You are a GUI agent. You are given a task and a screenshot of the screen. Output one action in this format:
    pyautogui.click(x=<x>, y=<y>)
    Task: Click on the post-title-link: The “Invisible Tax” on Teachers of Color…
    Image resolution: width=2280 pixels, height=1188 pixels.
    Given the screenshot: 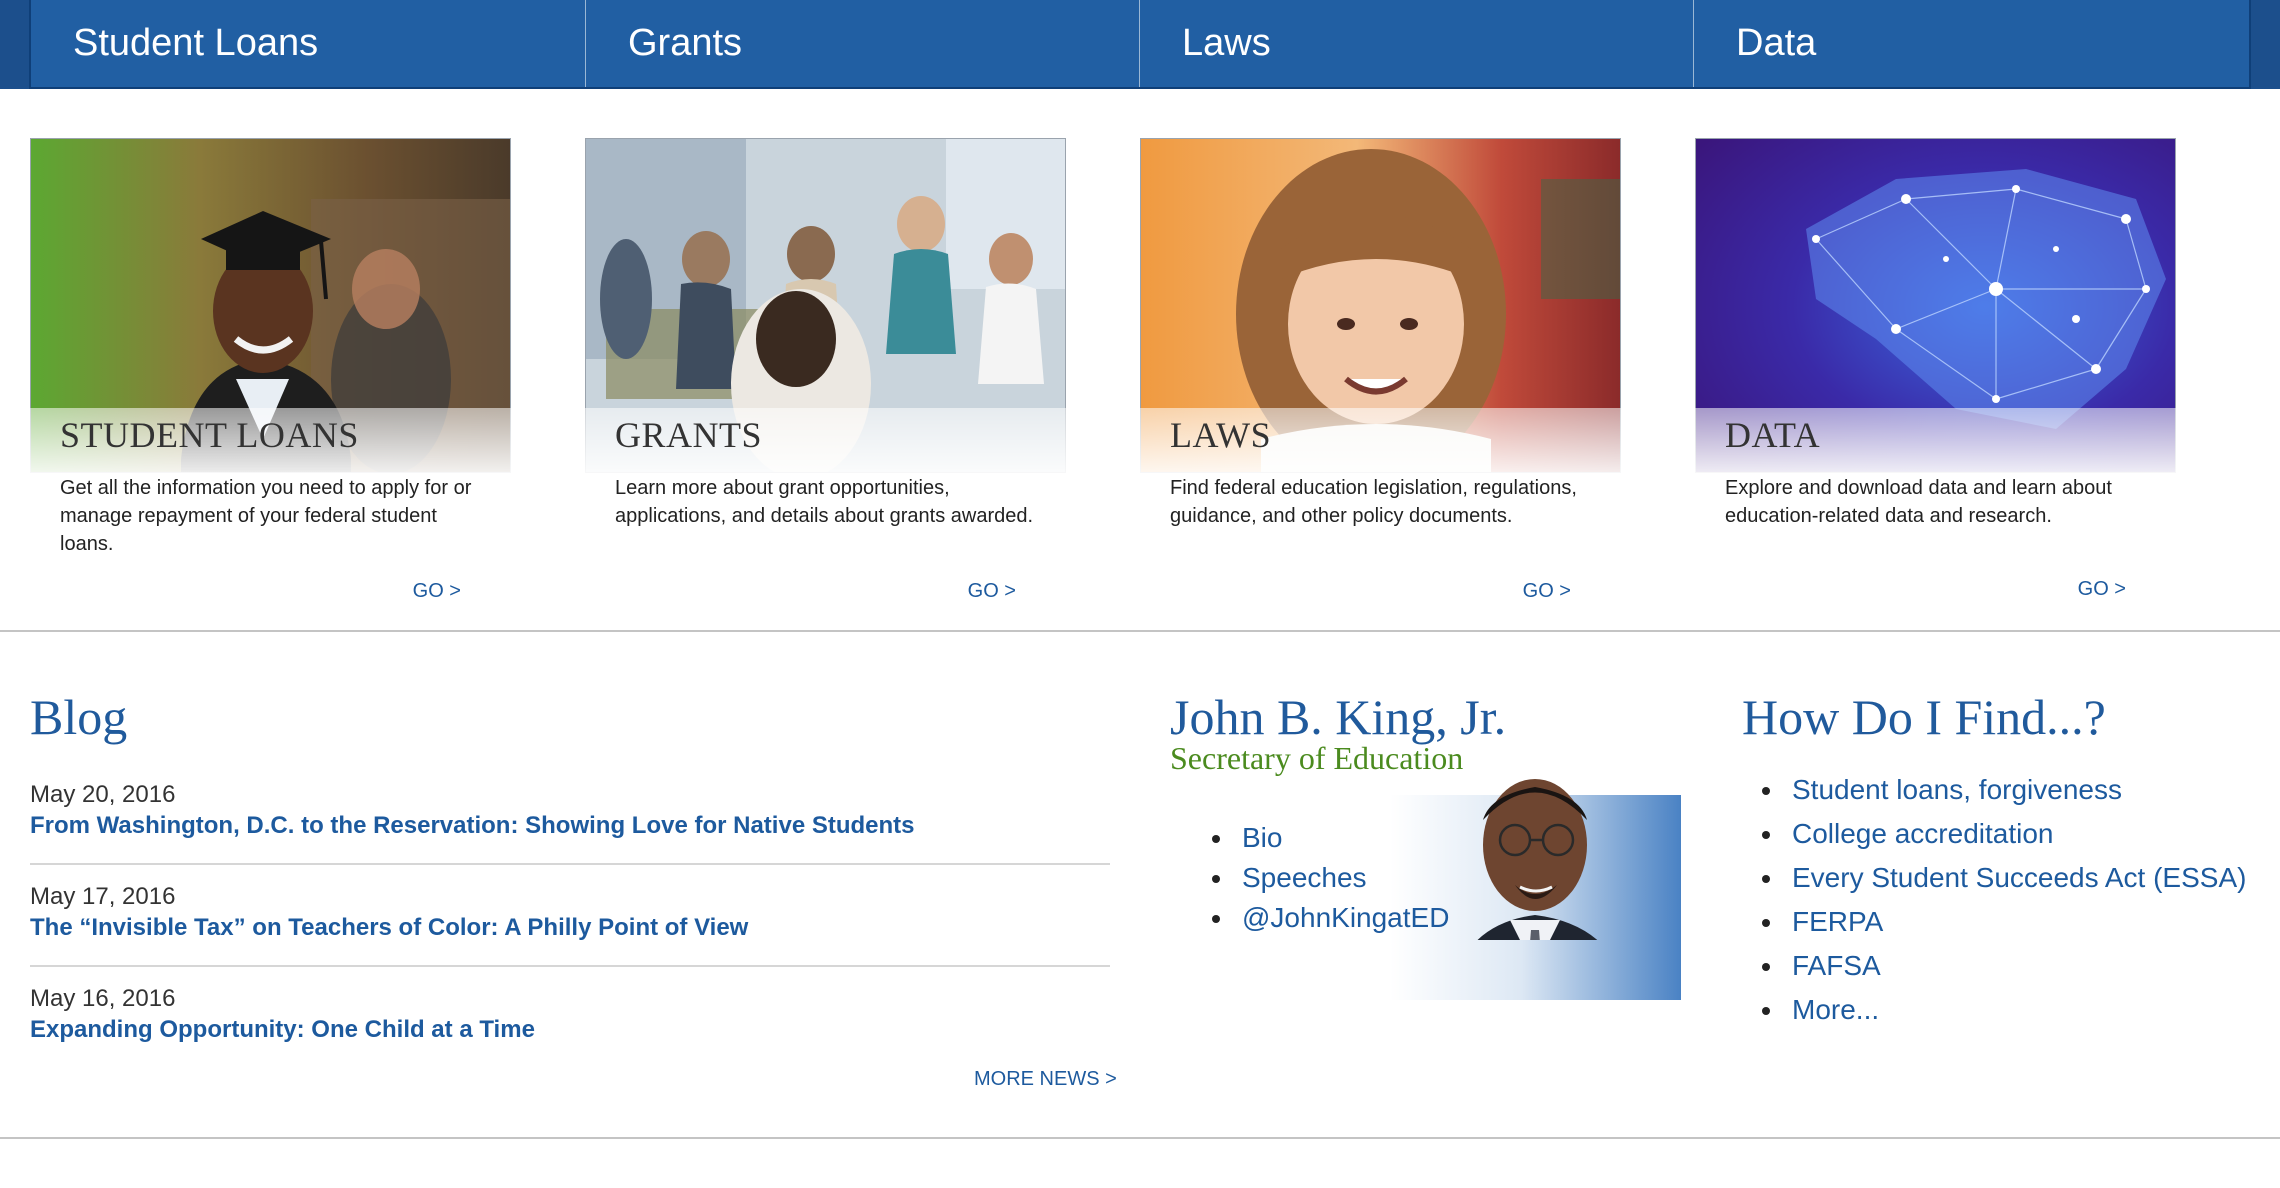 What is the action you would take?
    pyautogui.click(x=570, y=928)
    